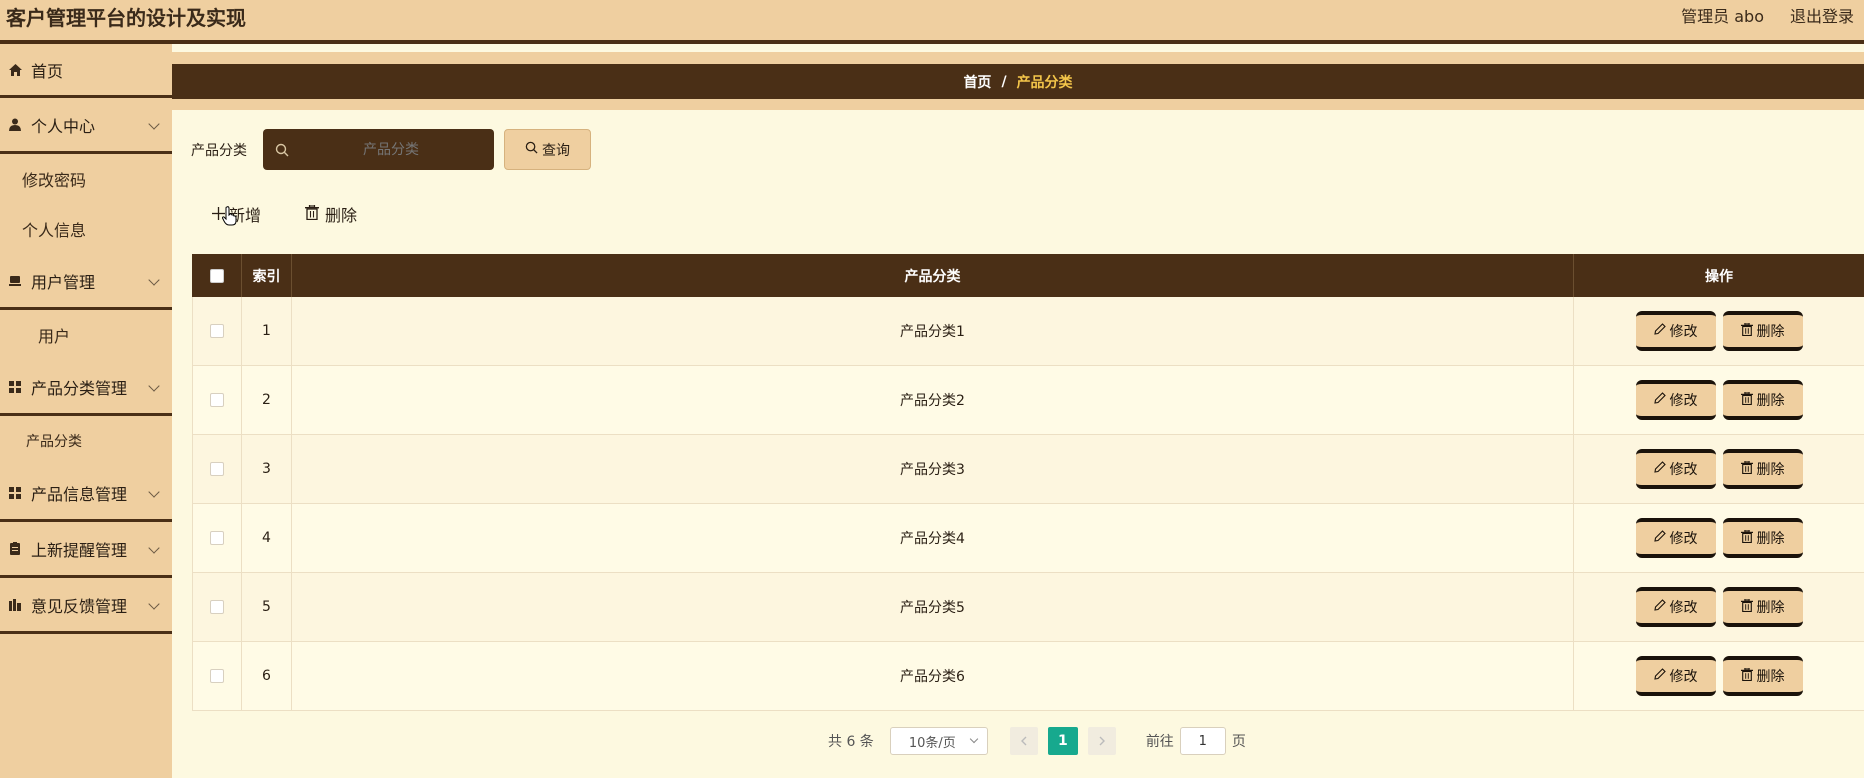 The image size is (1864, 778). I want to click on row-index: 5, so click(267, 607).